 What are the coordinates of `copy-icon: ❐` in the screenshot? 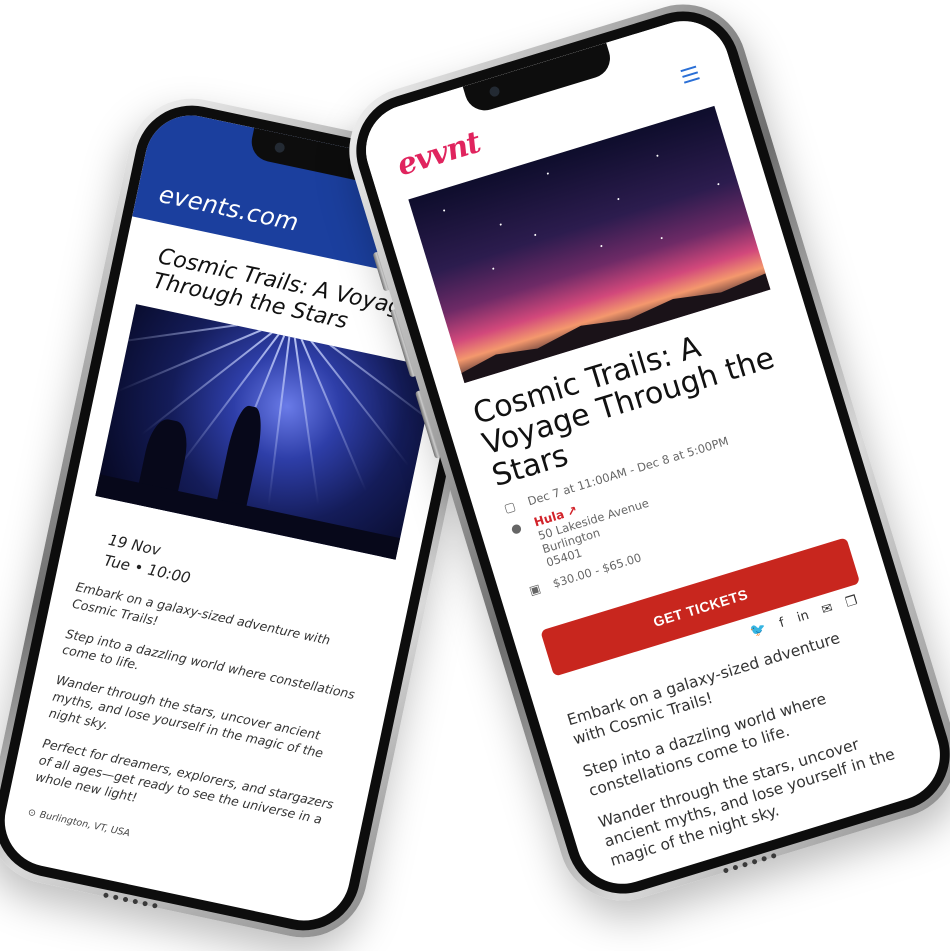 It's located at (852, 602).